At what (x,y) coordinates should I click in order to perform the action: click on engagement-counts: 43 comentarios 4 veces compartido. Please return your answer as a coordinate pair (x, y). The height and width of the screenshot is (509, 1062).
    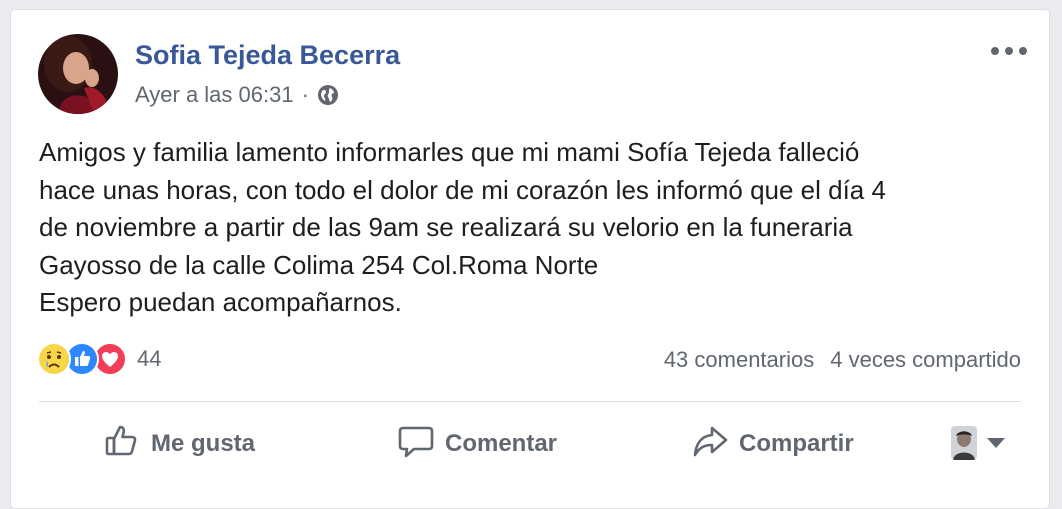
    Looking at the image, I should click on (842, 360).